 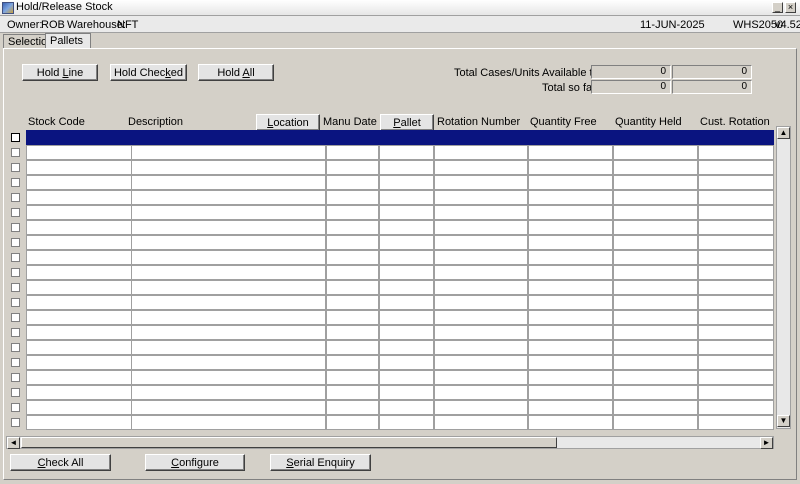 What do you see at coordinates (13, 443) in the screenshot?
I see `scroll-left-icon: ◄` at bounding box center [13, 443].